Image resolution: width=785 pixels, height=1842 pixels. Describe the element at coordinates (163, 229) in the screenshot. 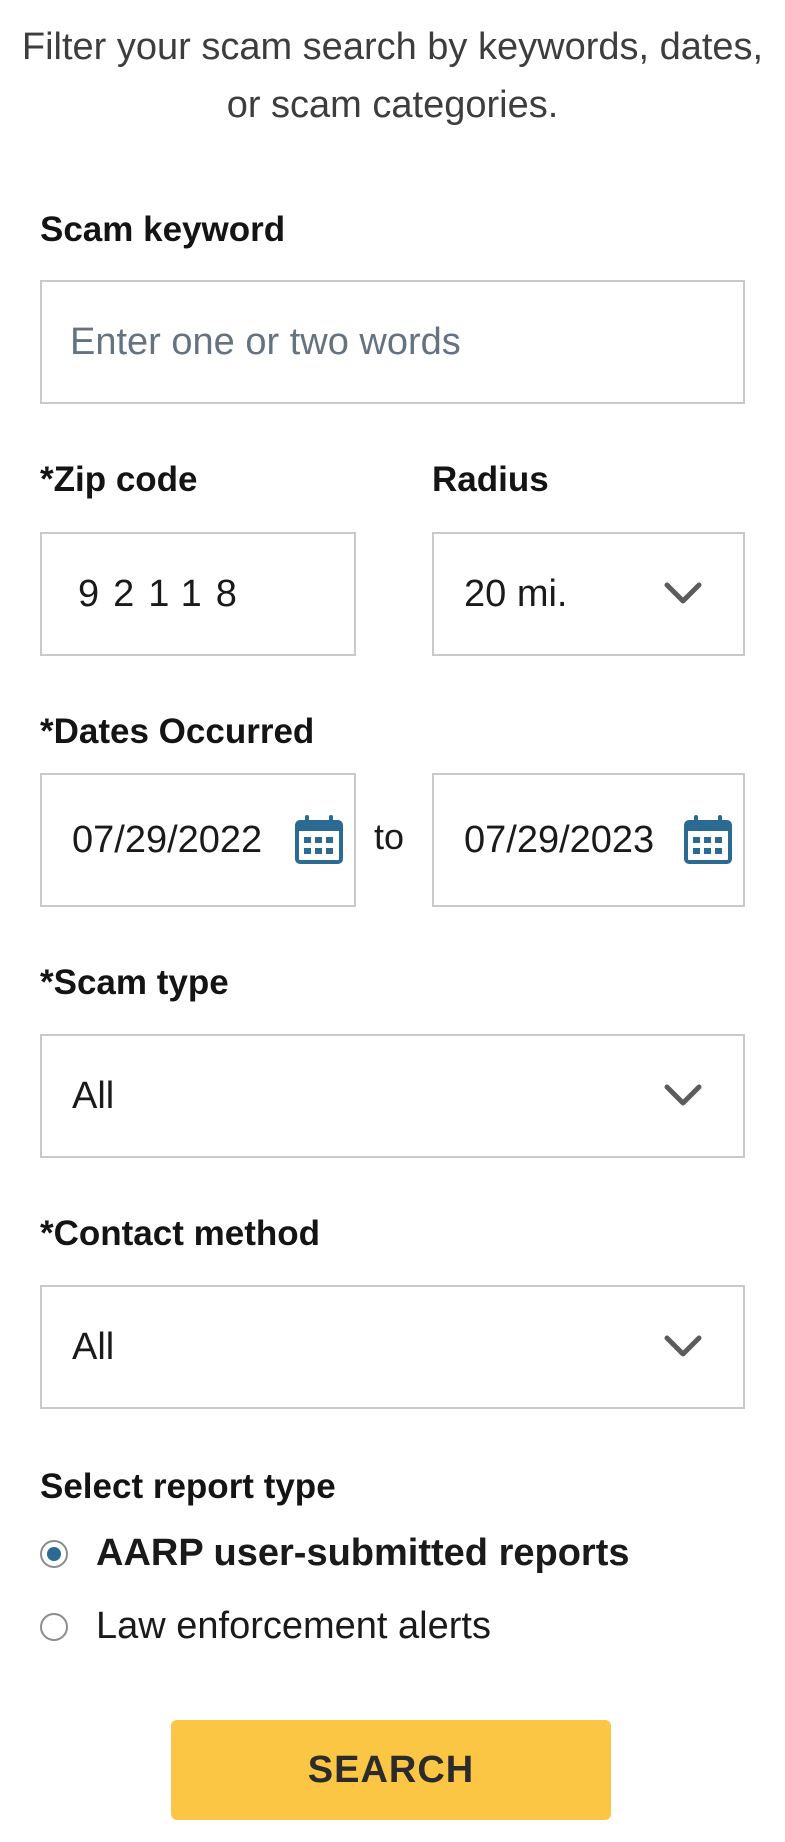

I see `keyword-label: Scam keyword` at that location.